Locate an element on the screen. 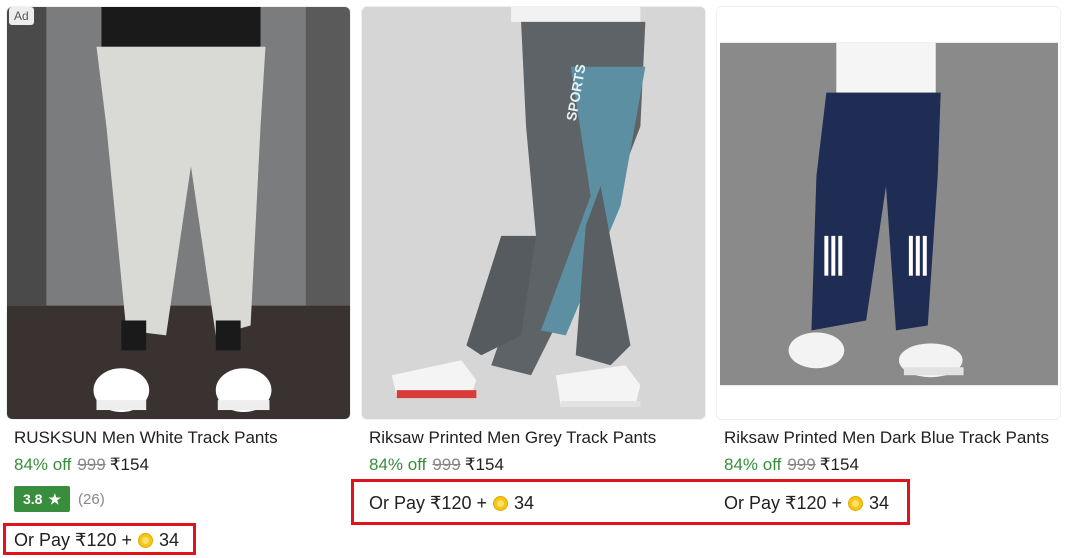 This screenshot has height=558, width=1074. rating-badge: 3.8 ★ is located at coordinates (42, 499).